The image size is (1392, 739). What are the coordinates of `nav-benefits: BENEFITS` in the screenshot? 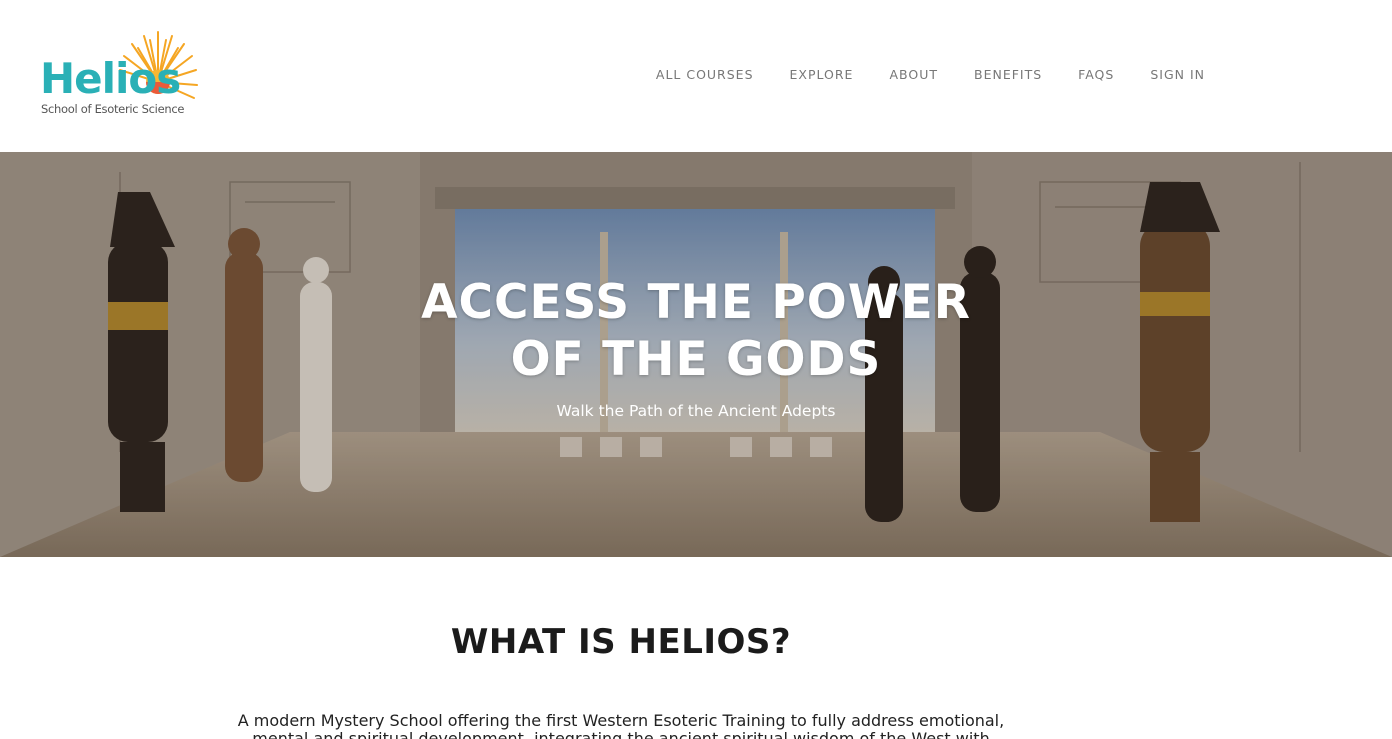 It's located at (1008, 74).